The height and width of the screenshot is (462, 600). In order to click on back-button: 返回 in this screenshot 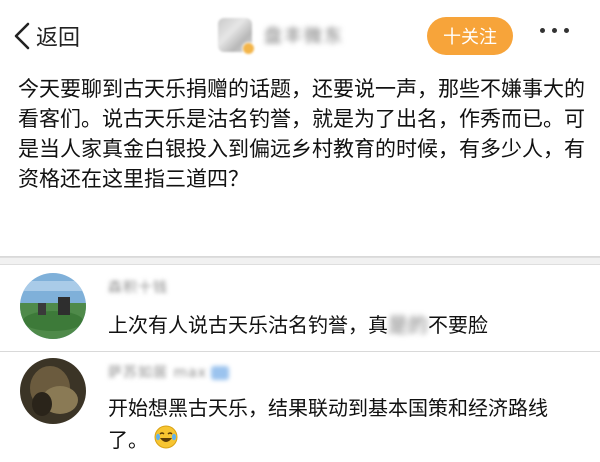, I will do `click(47, 36)`.